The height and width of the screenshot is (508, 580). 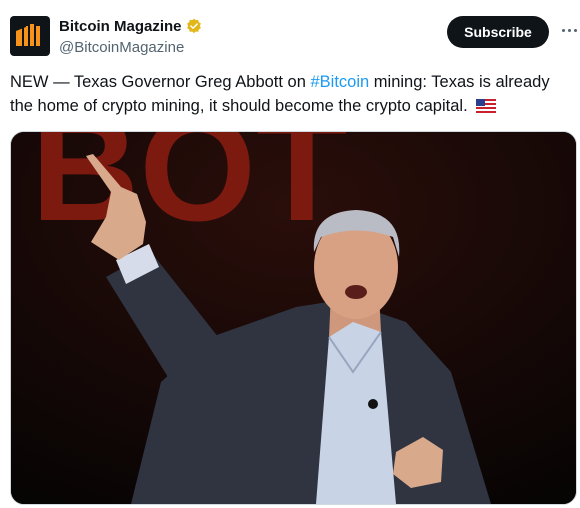 What do you see at coordinates (193, 26) in the screenshot?
I see `verified-badge-icon` at bounding box center [193, 26].